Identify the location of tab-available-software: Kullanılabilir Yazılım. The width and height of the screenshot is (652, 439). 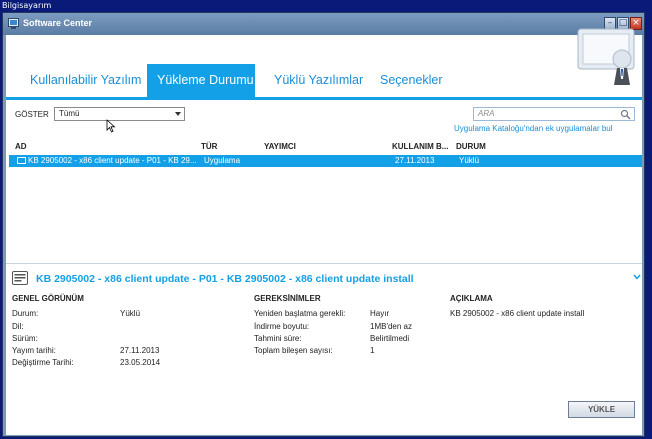
(85, 80).